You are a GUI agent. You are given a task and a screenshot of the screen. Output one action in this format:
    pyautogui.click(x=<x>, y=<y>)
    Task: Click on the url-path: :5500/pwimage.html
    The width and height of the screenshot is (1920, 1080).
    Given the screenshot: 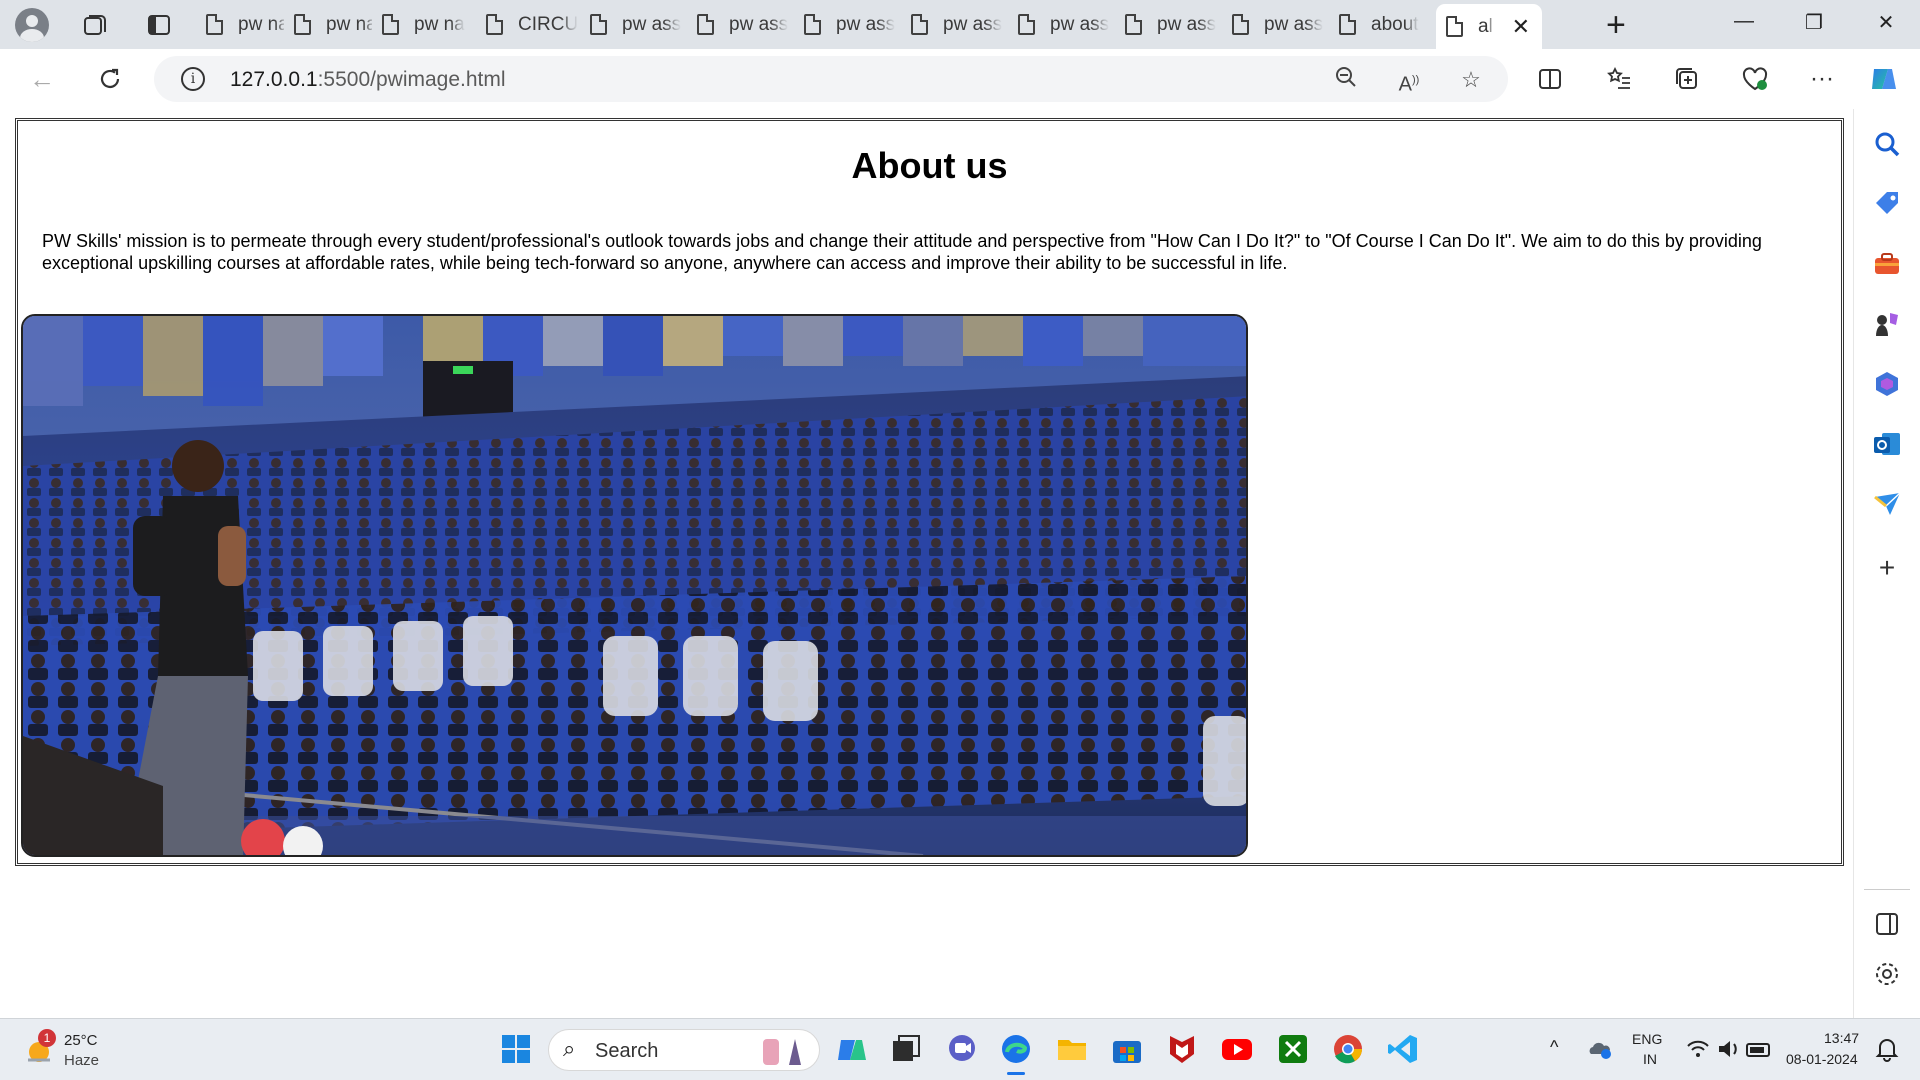 What is the action you would take?
    pyautogui.click(x=411, y=79)
    